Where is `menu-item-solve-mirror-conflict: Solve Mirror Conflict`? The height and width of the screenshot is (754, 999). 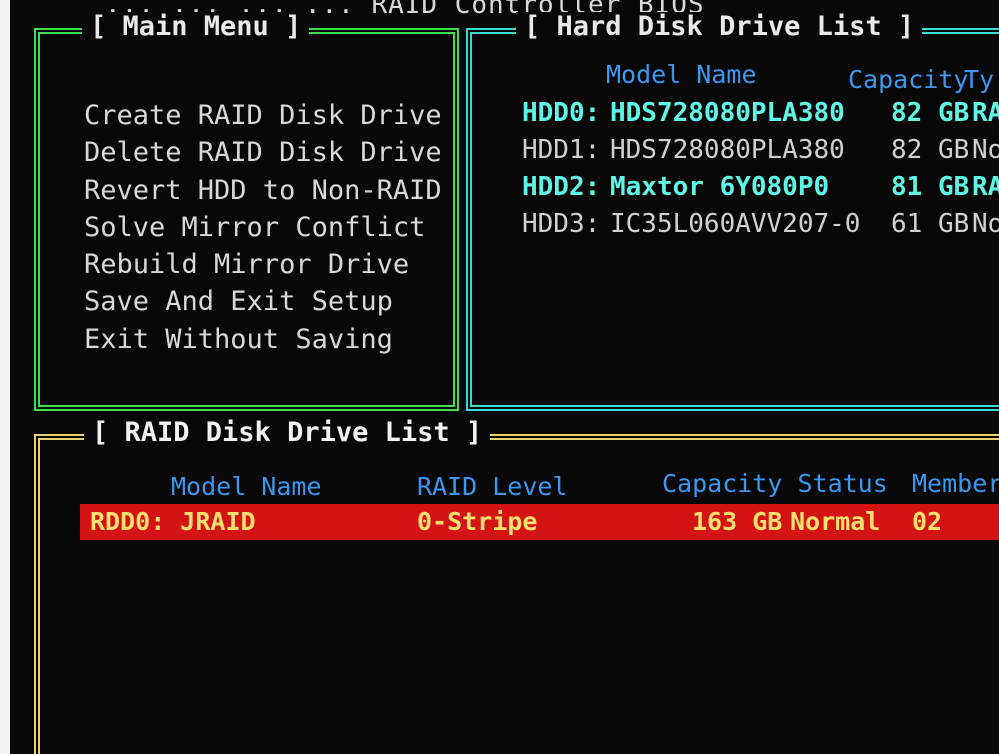
menu-item-solve-mirror-conflict: Solve Mirror Conflict is located at coordinates (263, 227).